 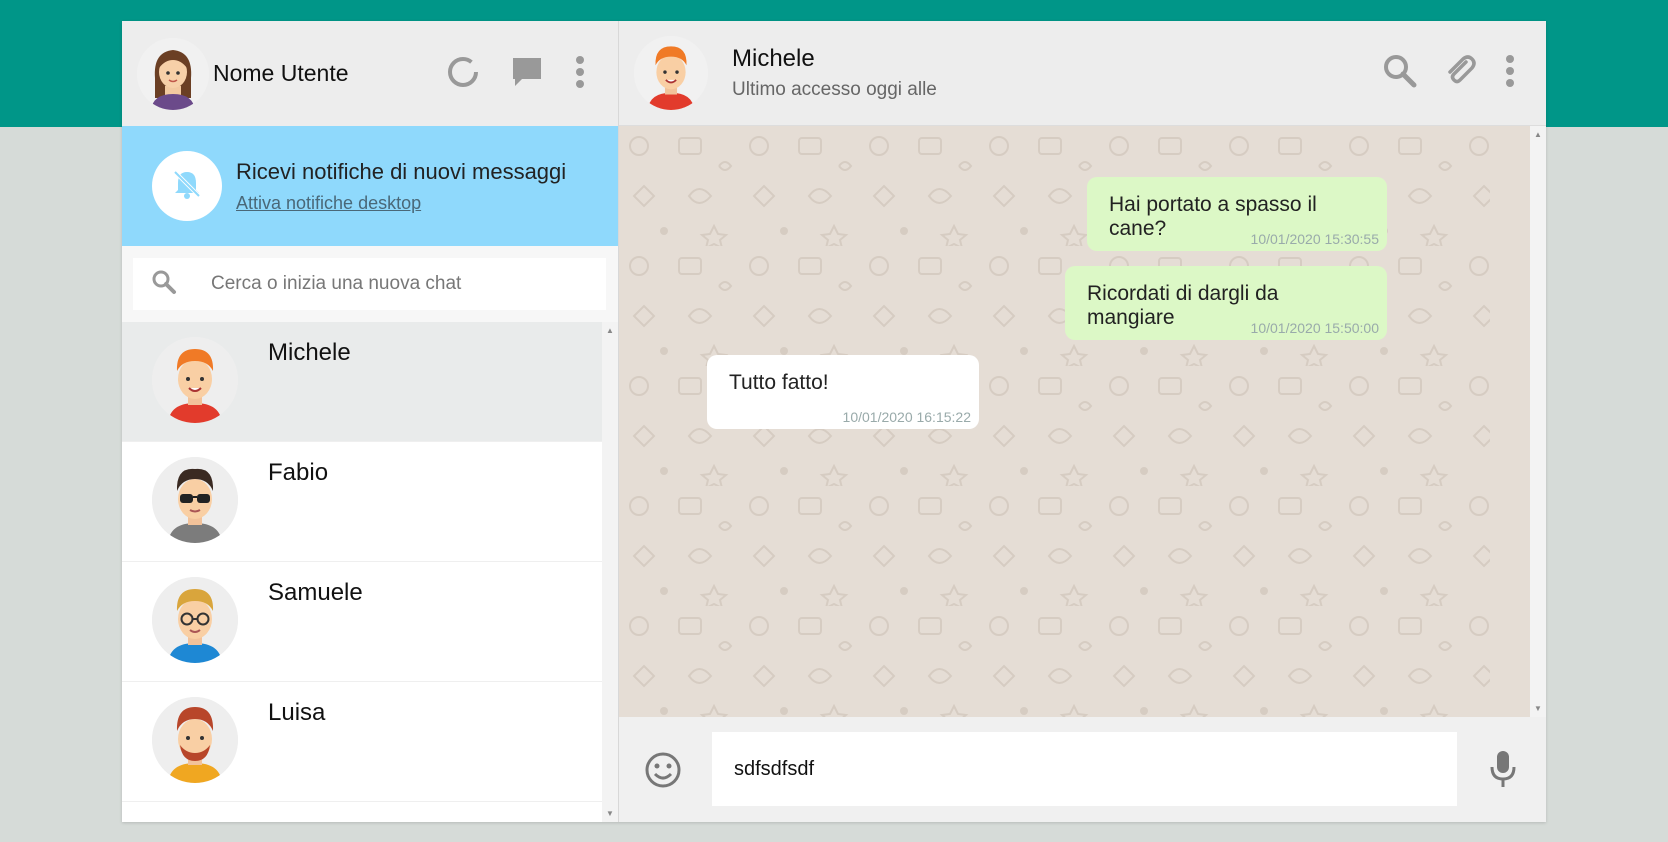 I want to click on contact-name: Fabio, so click(x=298, y=472).